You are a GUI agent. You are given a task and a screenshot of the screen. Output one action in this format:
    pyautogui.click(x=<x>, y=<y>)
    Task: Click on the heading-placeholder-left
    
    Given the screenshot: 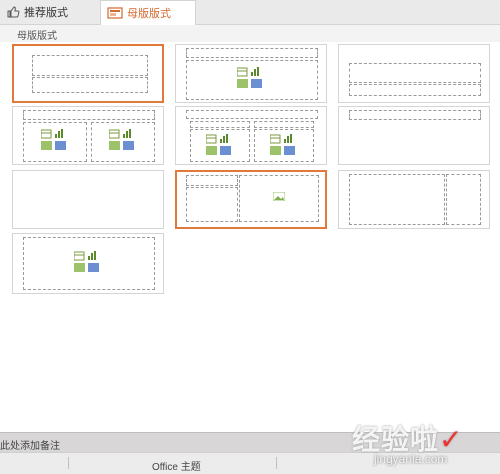 What is the action you would take?
    pyautogui.click(x=220, y=124)
    